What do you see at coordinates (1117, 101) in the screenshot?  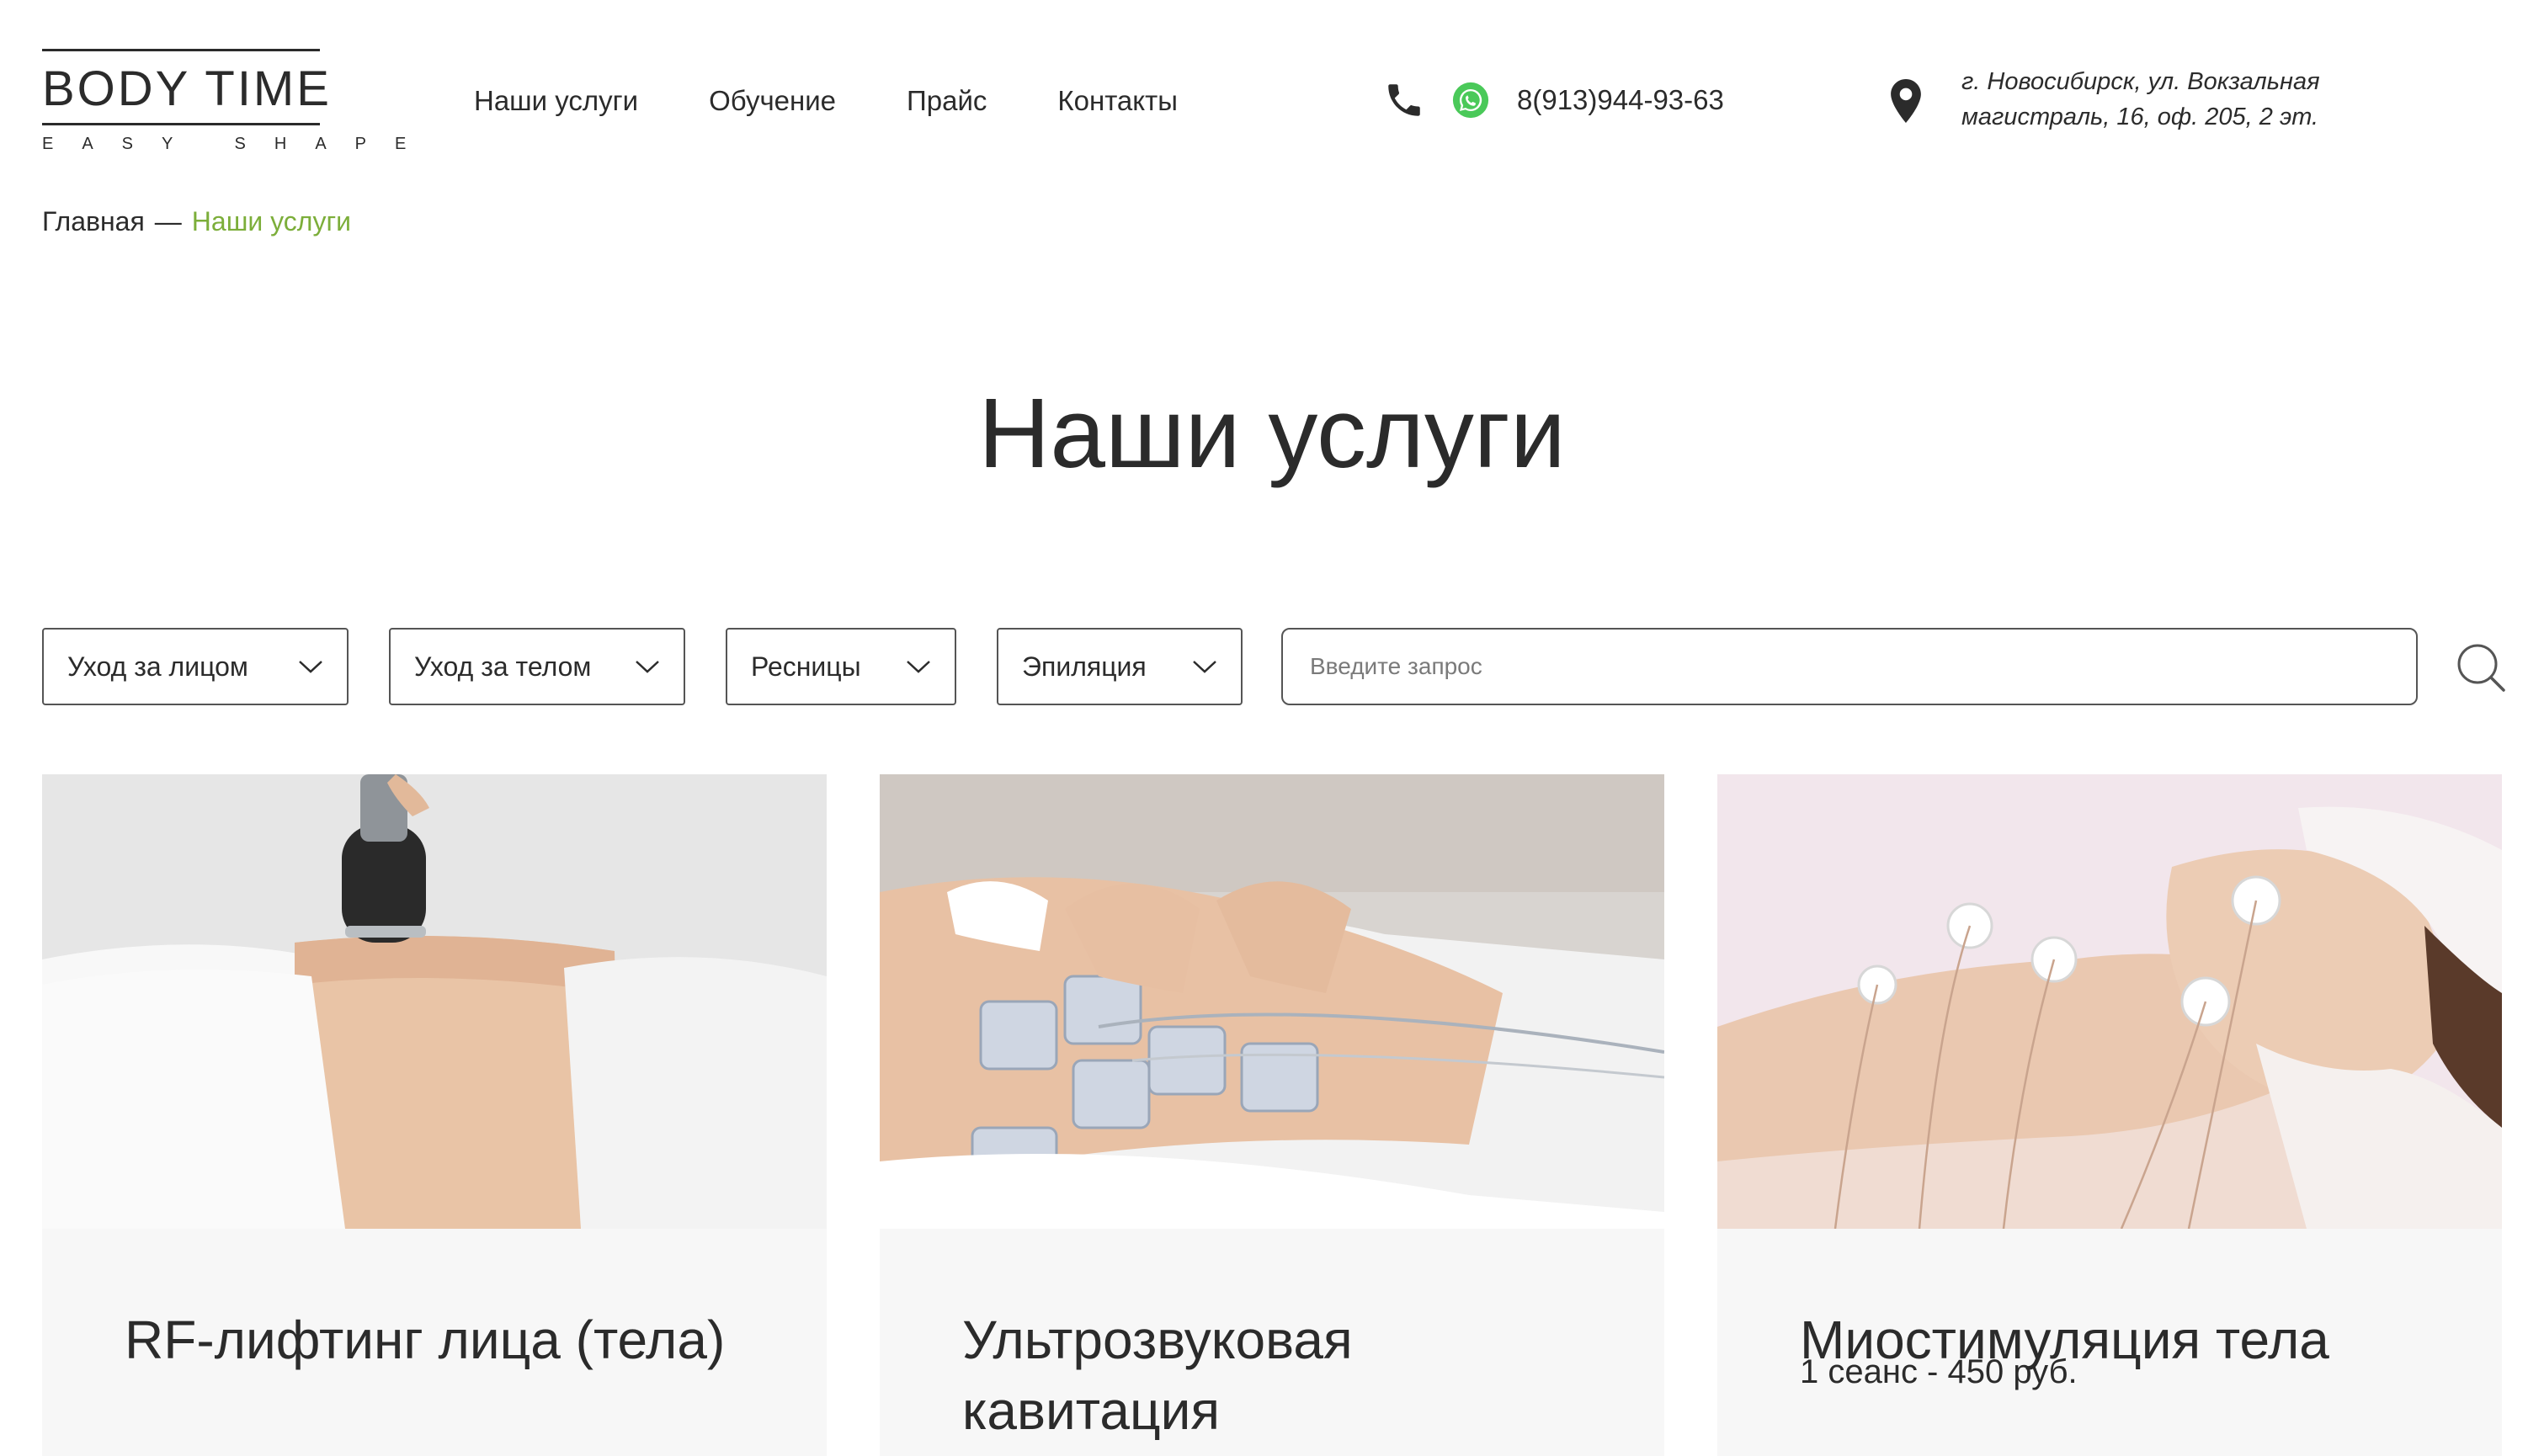 I see `nav-item-contacts: Контакты` at bounding box center [1117, 101].